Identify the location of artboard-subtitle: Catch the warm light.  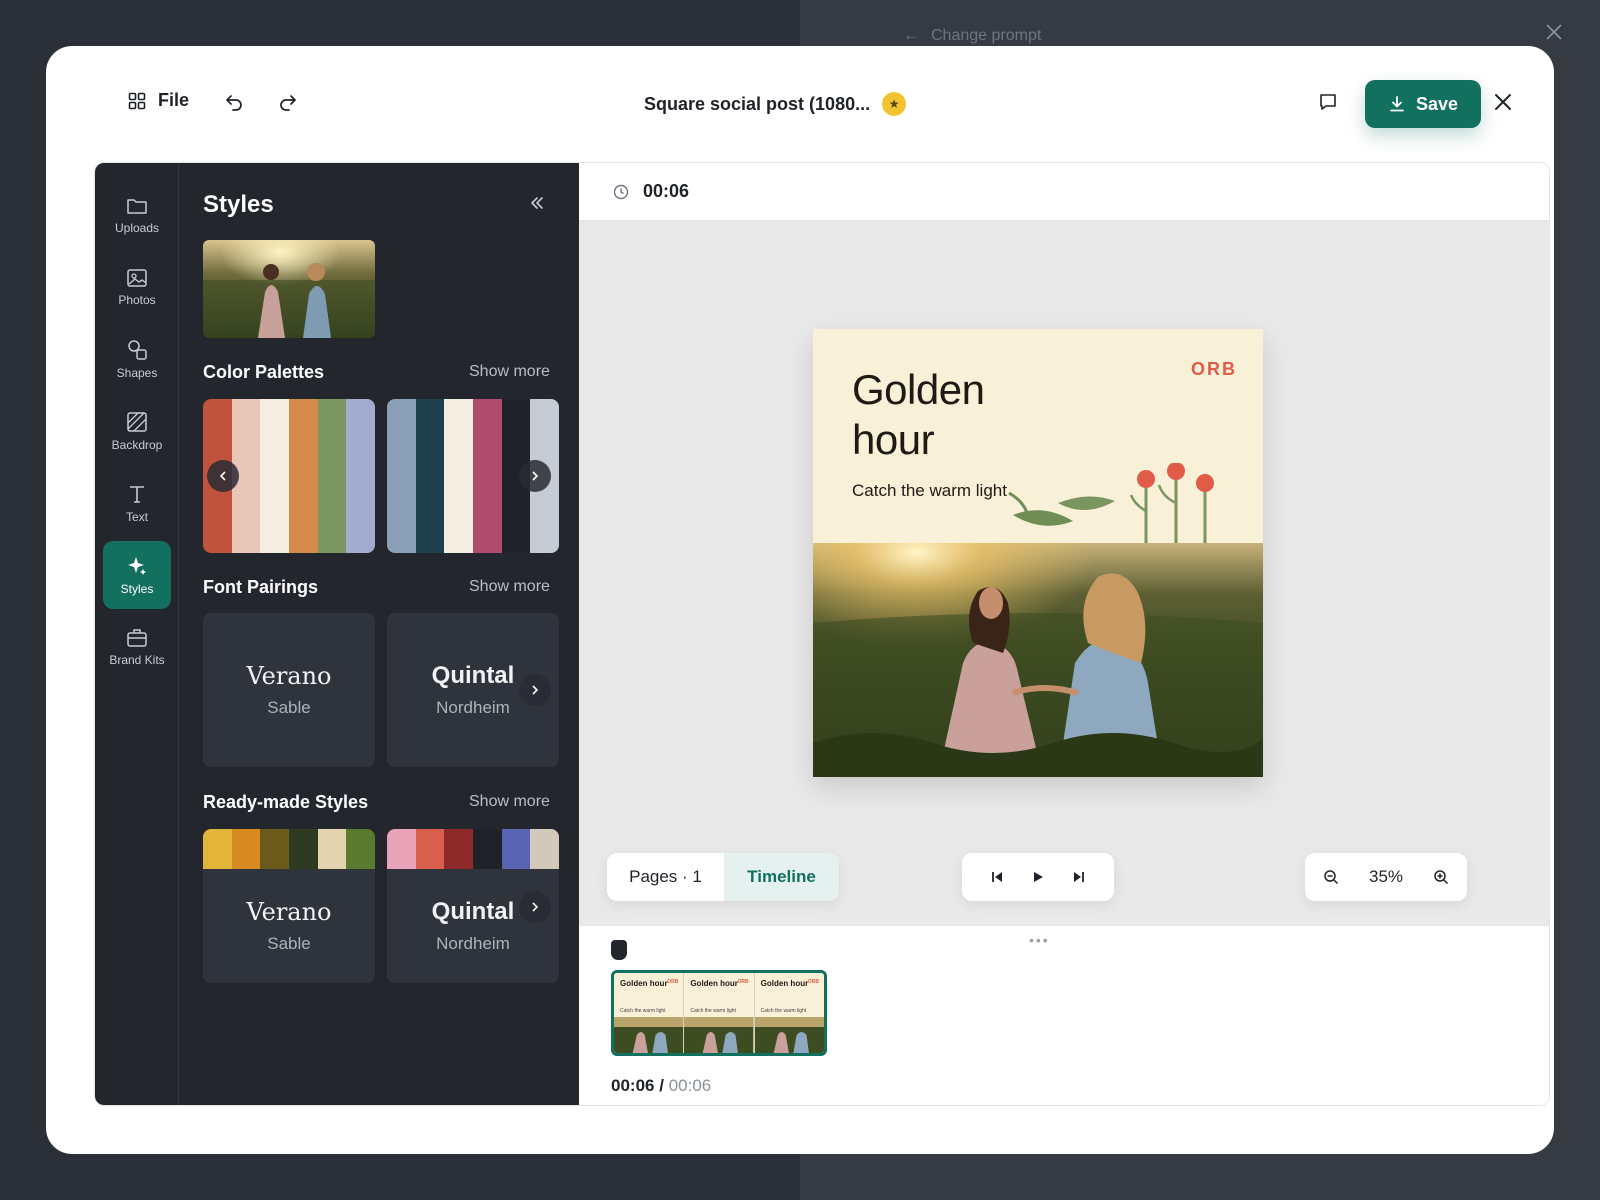
(929, 491).